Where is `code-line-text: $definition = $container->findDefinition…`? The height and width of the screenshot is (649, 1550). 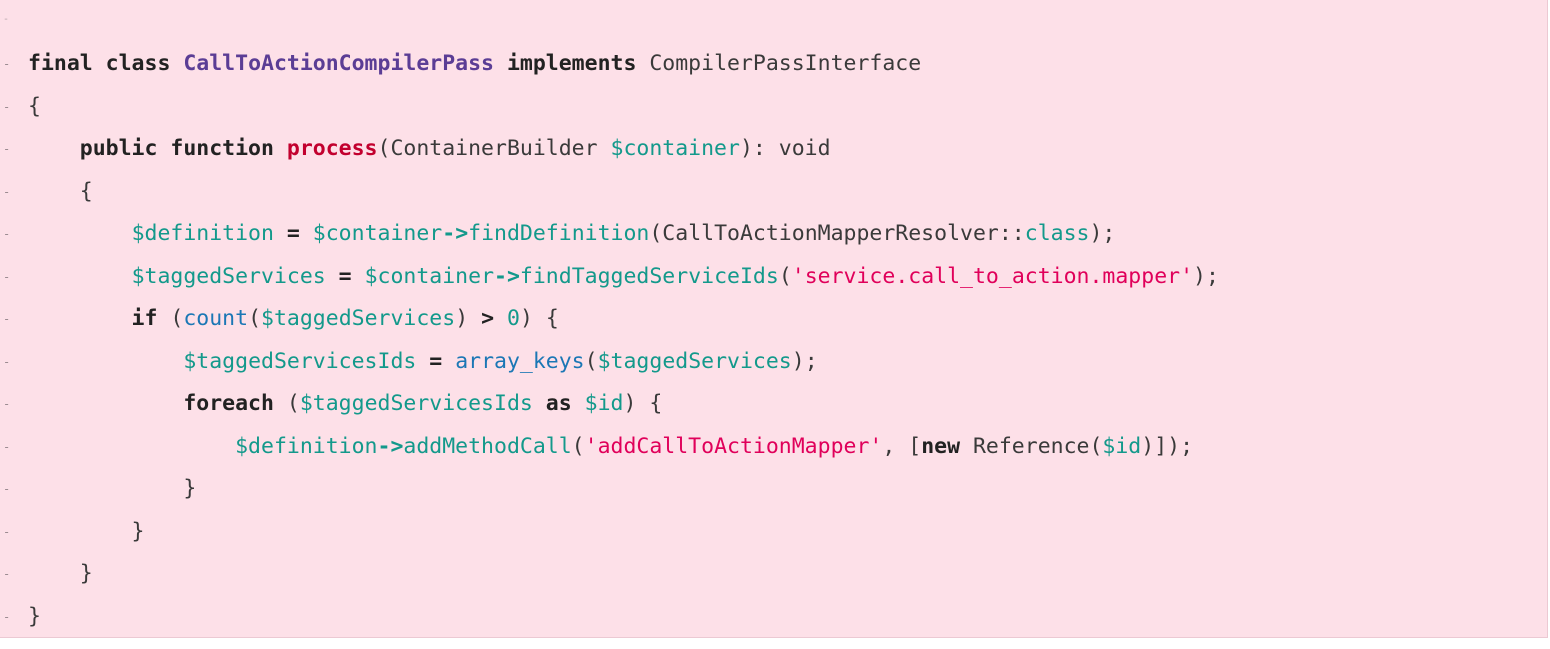 code-line-text: $definition = $container->findDefinition… is located at coordinates (572, 234).